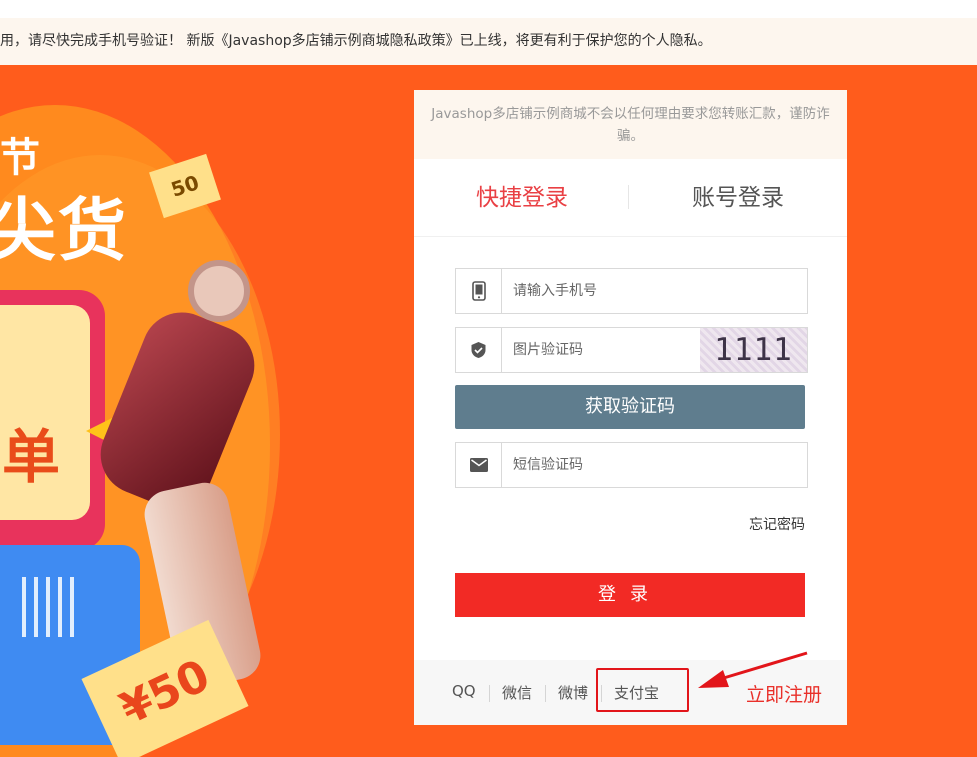 This screenshot has width=977, height=757. Describe the element at coordinates (753, 350) in the screenshot. I see `captcha-image: 1111` at that location.